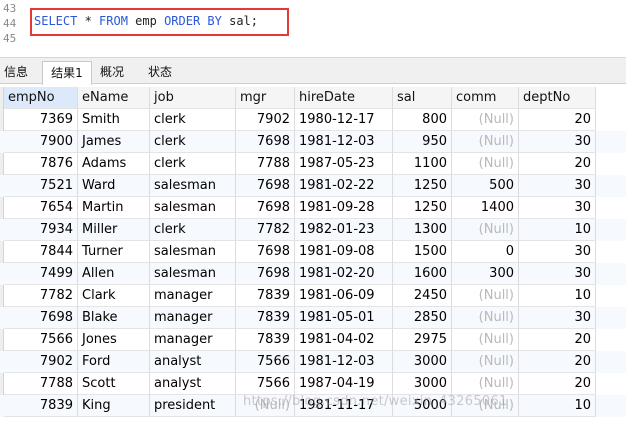 This screenshot has width=626, height=427. Describe the element at coordinates (313, 274) in the screenshot. I see `table-row: 7499 Allen salesman 7698 1981-02-20 1600 300 30` at that location.